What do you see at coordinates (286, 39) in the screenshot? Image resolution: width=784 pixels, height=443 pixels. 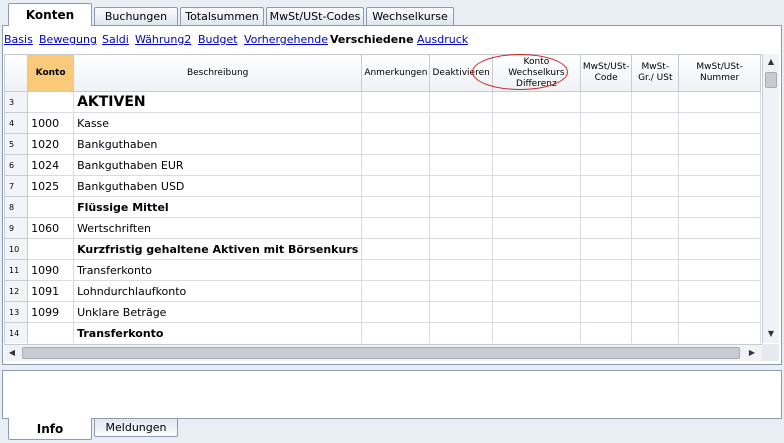 I see `view-vorhergehende: Vorhergehende` at bounding box center [286, 39].